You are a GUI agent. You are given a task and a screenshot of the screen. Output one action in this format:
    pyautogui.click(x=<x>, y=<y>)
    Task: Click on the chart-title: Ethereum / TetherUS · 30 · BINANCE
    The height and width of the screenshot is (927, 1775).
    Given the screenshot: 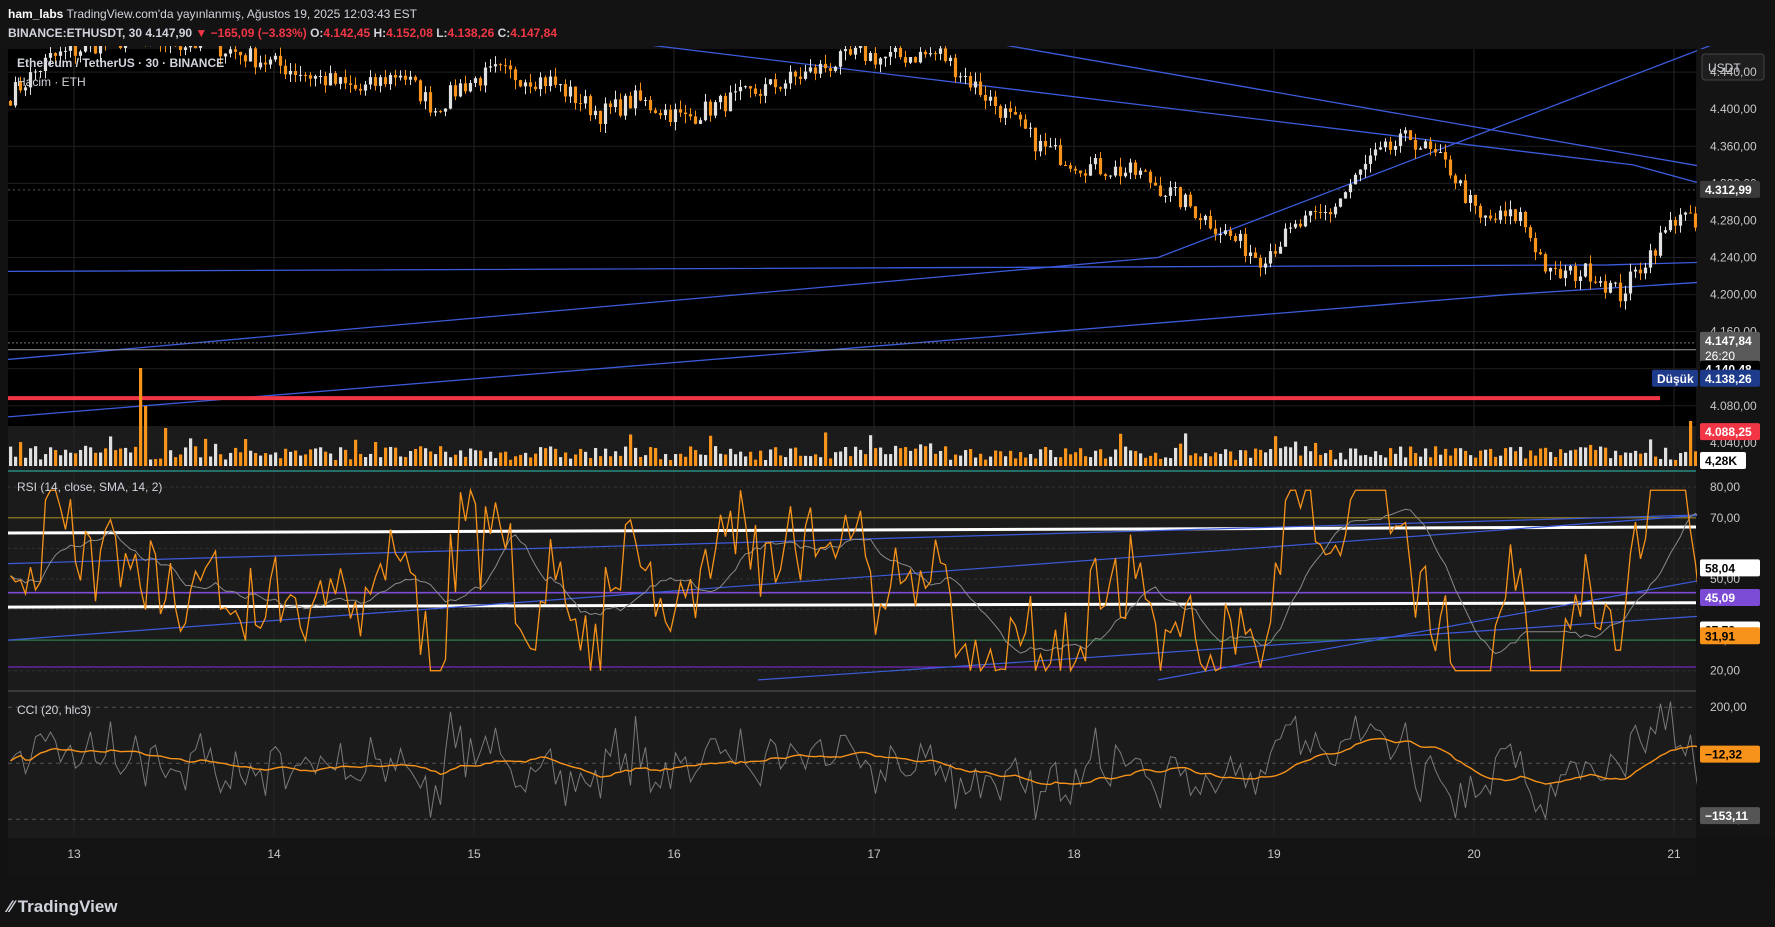 What is the action you would take?
    pyautogui.click(x=120, y=63)
    